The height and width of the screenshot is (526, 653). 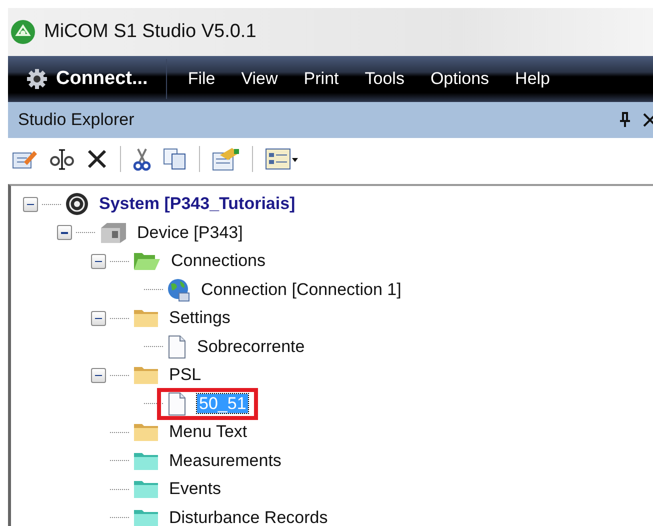 I want to click on globe-icon, so click(x=179, y=290).